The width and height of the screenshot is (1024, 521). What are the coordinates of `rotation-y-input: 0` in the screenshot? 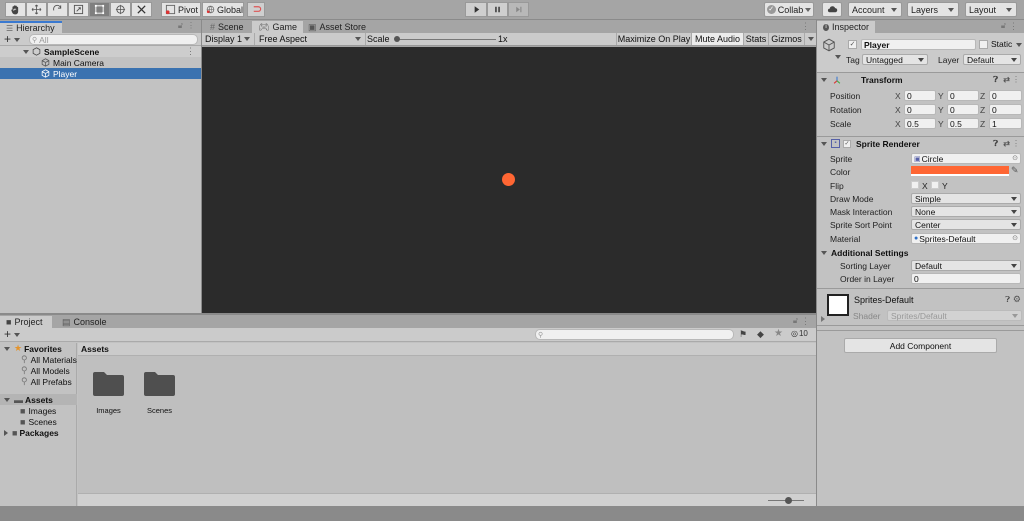 It's located at (963, 109).